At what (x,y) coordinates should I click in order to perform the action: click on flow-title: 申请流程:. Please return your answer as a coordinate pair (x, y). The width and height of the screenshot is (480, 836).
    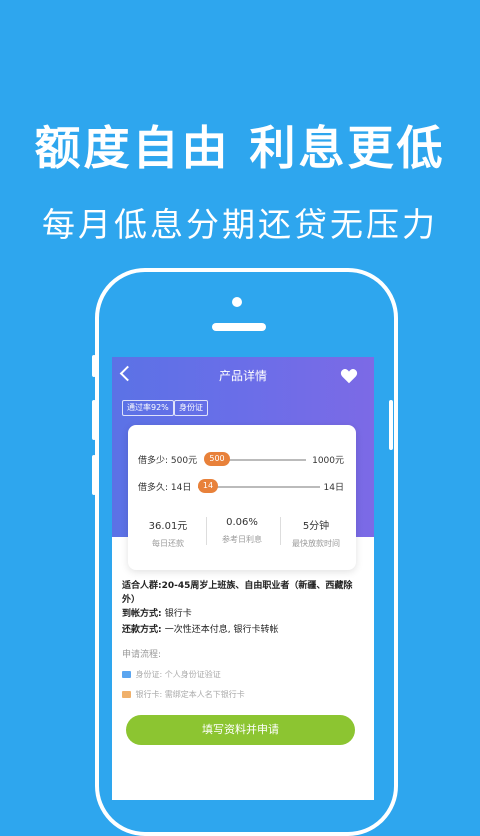
    Looking at the image, I should click on (142, 655).